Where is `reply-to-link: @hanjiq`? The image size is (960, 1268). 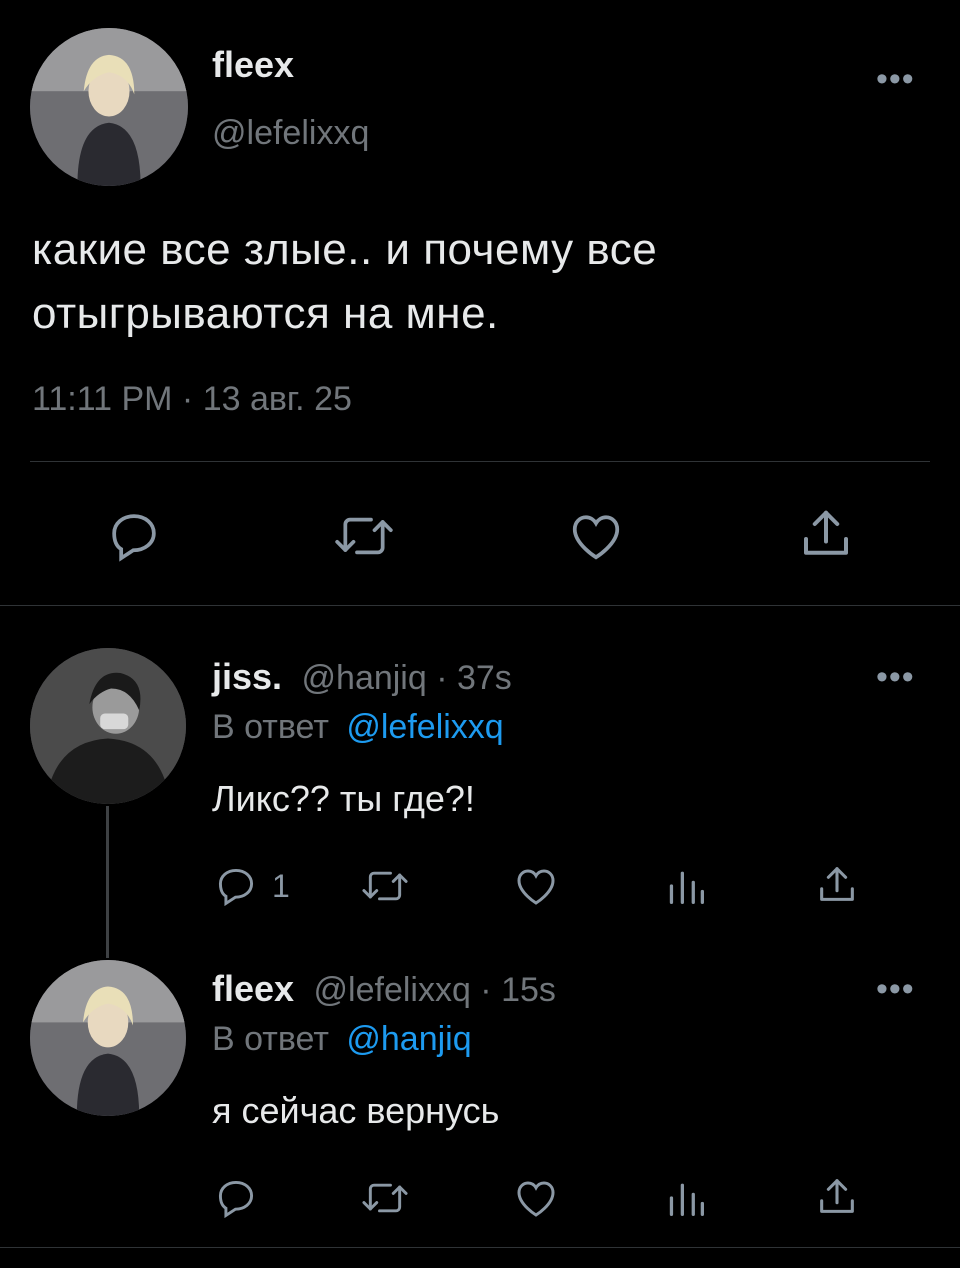 reply-to-link: @hanjiq is located at coordinates (408, 1039).